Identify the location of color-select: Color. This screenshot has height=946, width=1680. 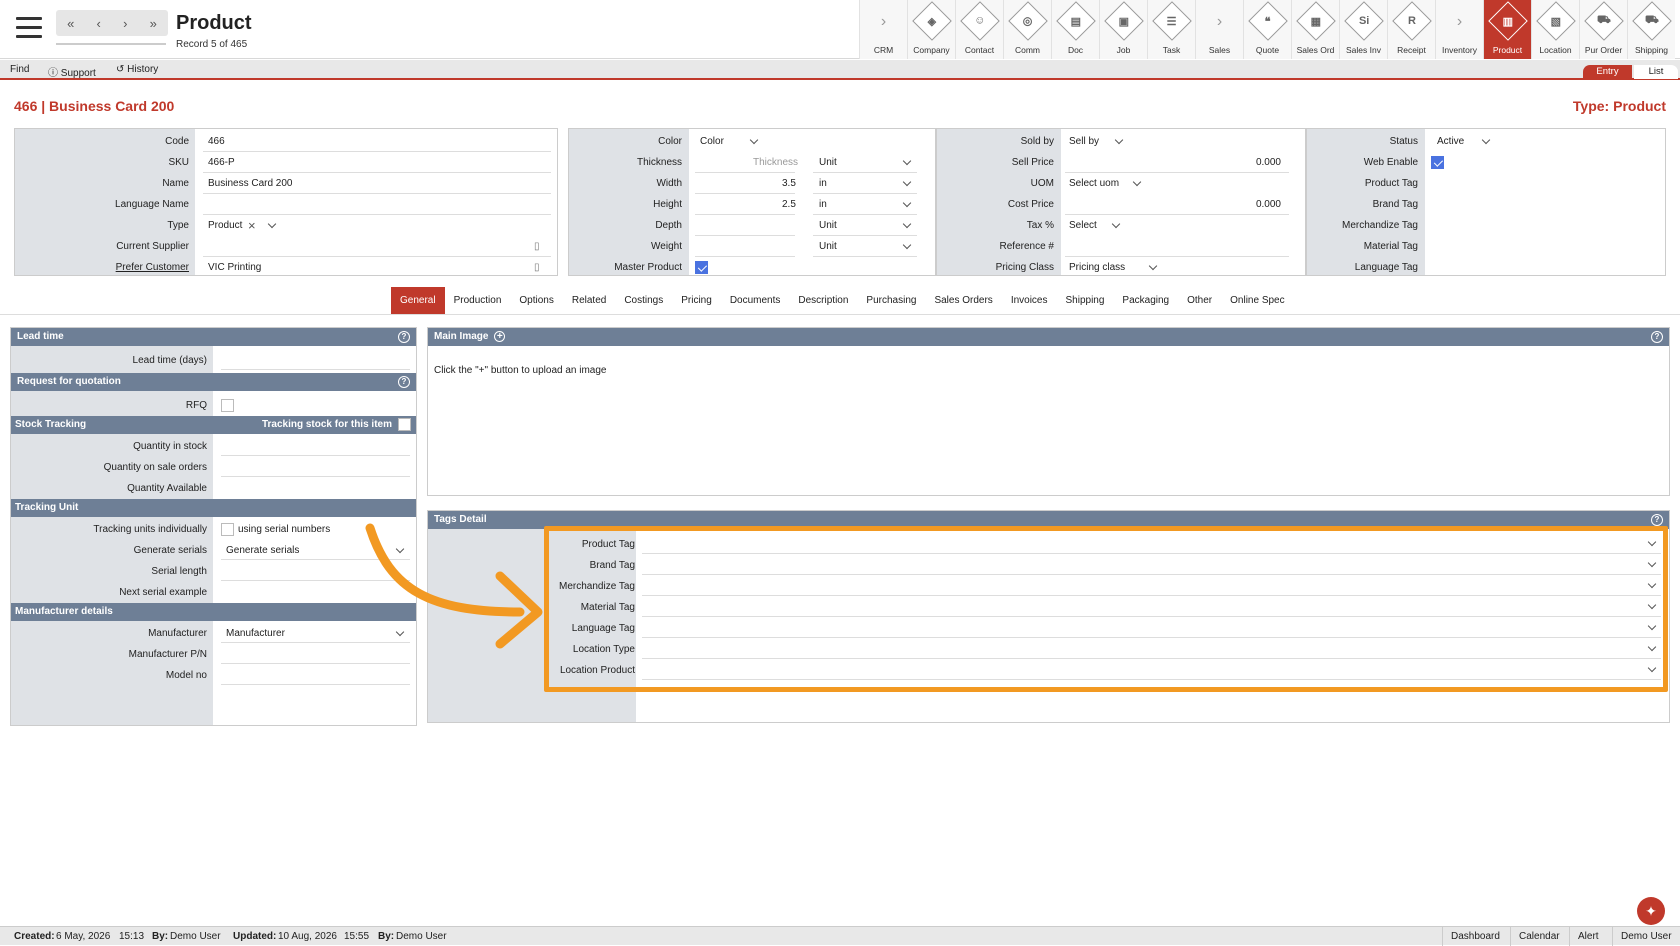
(712, 141).